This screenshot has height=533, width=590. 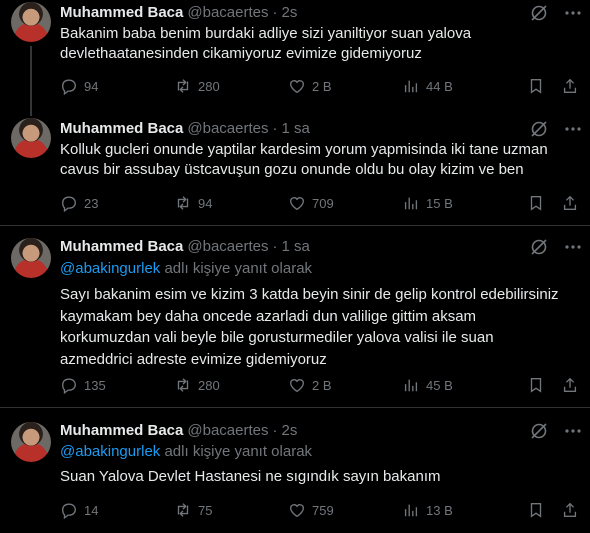 What do you see at coordinates (311, 510) in the screenshot?
I see `like-button: 759` at bounding box center [311, 510].